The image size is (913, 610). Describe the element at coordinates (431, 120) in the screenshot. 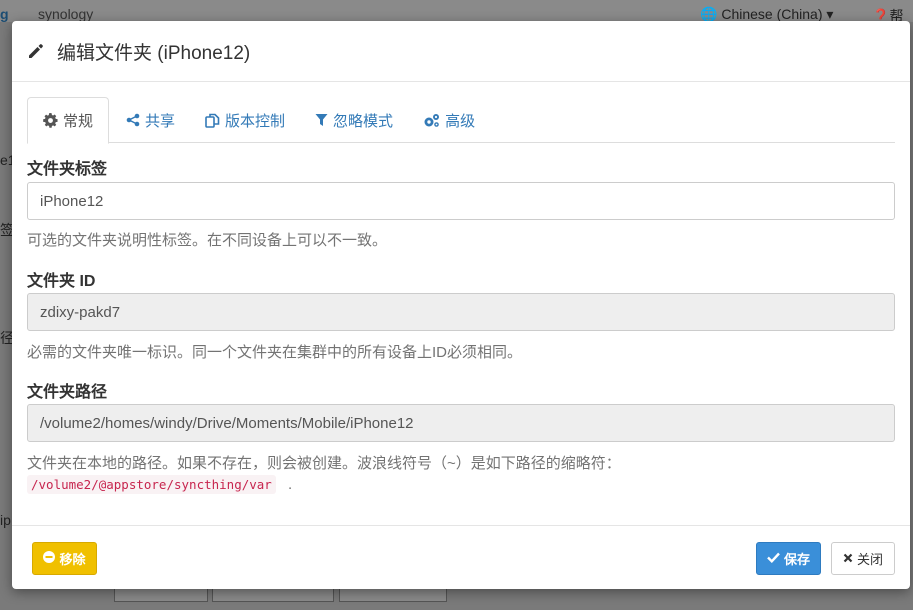

I see `cogs-icon` at that location.